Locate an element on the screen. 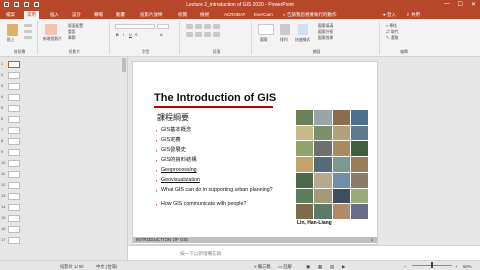  cut-icon is located at coordinates (28, 25).